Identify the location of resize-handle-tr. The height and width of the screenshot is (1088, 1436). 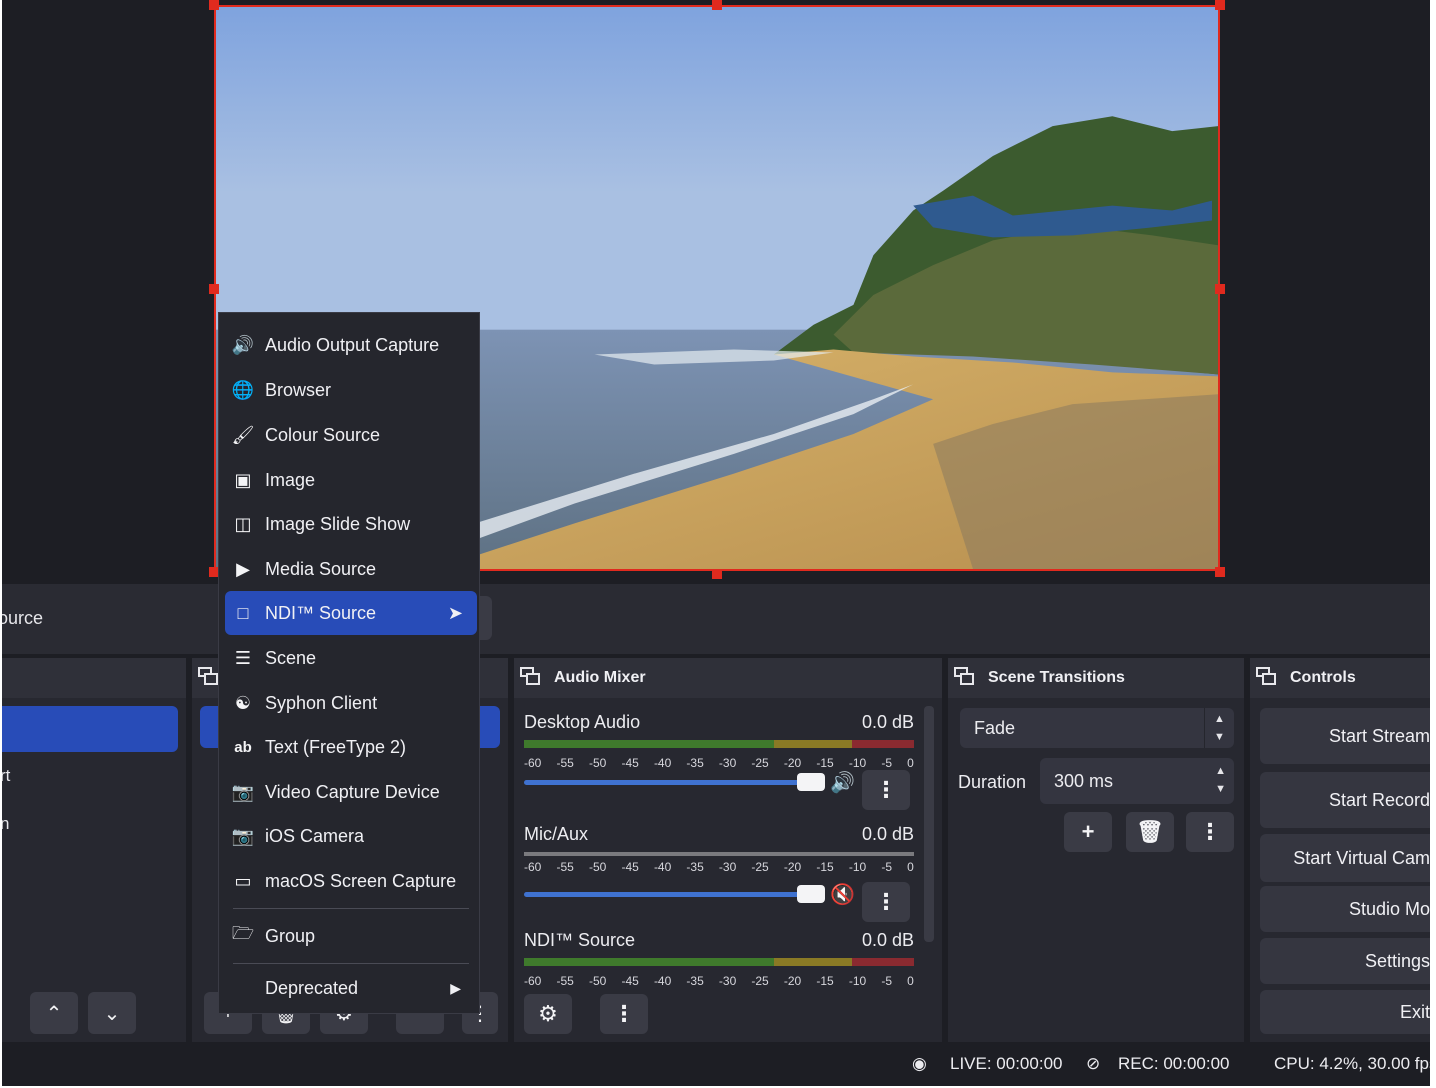
(1220, 5).